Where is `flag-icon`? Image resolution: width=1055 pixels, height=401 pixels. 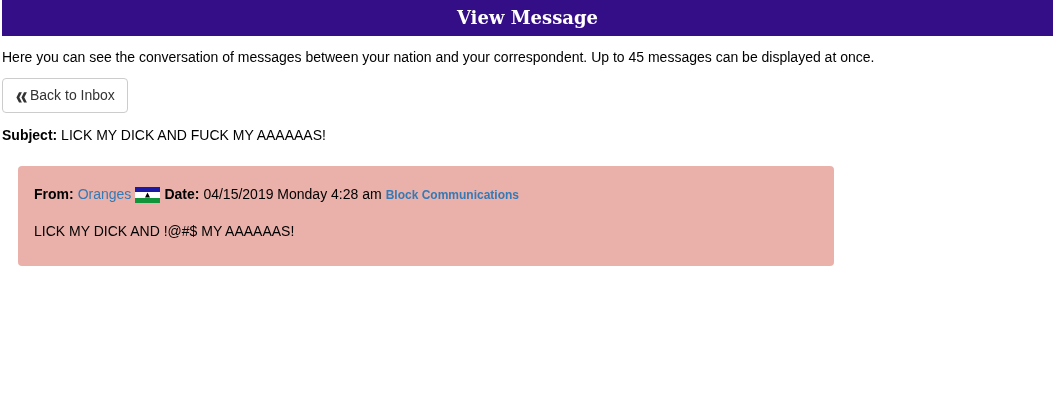 flag-icon is located at coordinates (148, 194).